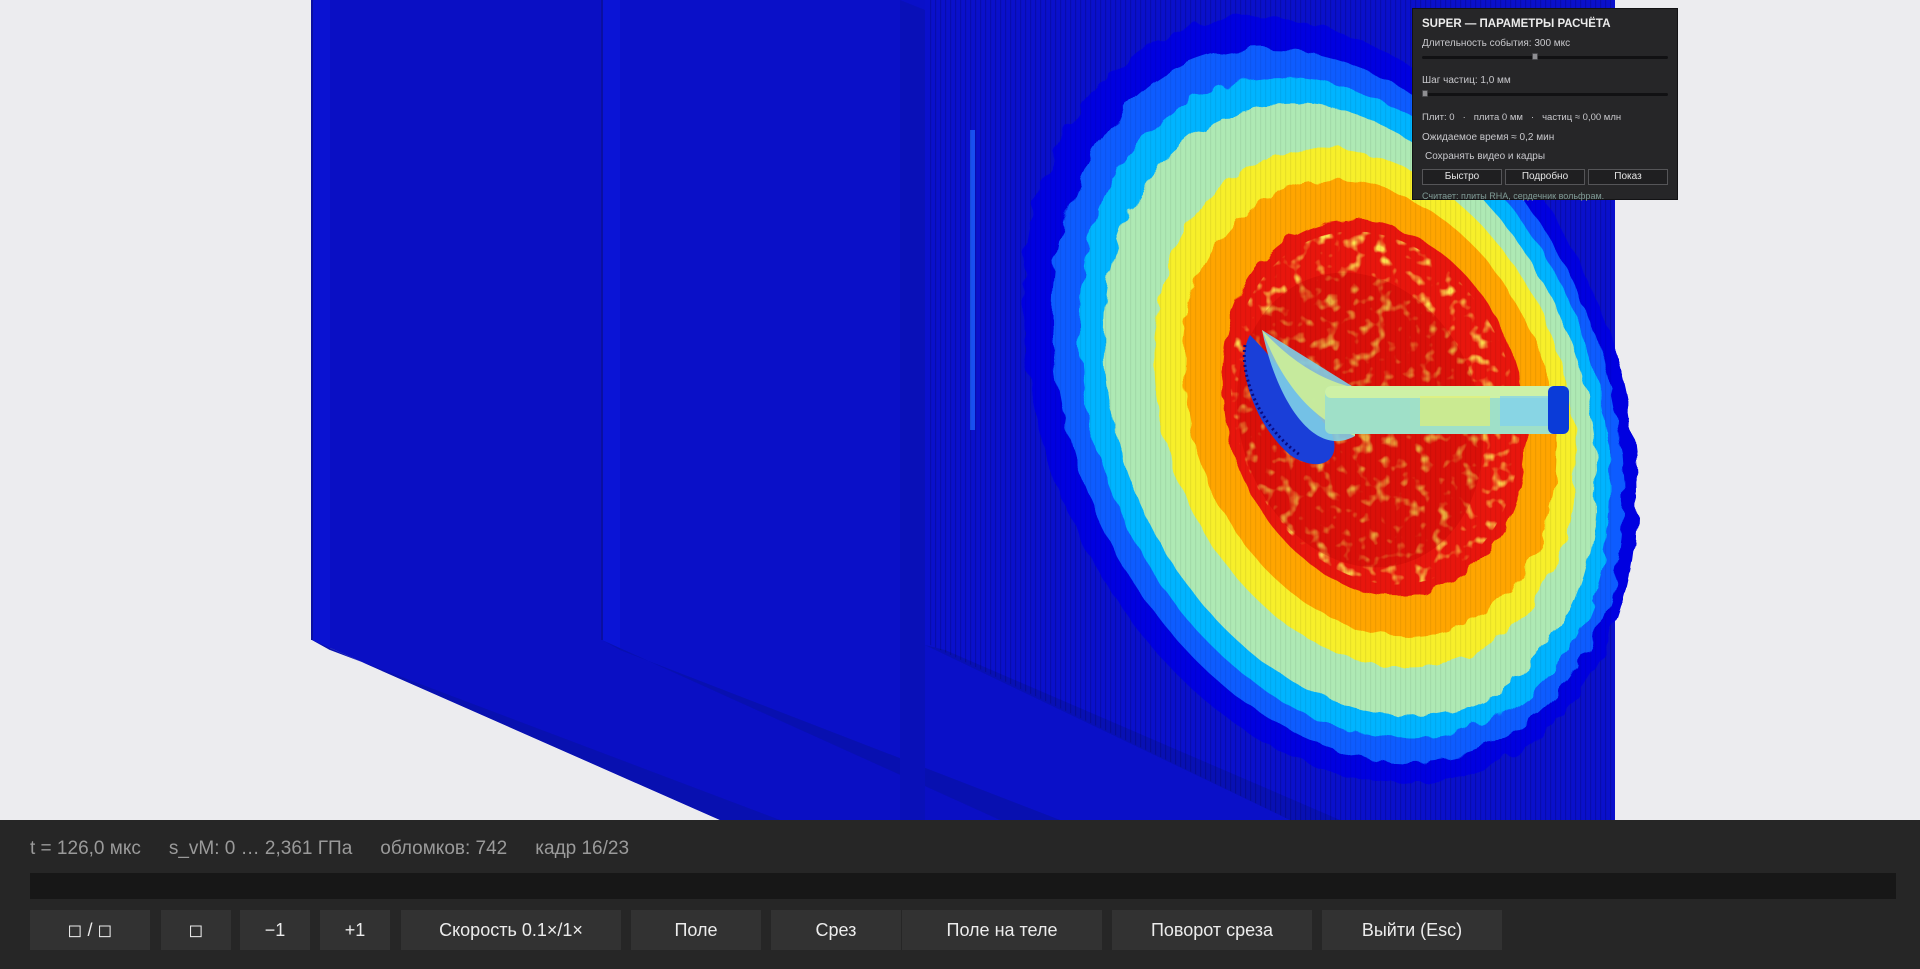 The width and height of the screenshot is (1920, 969). I want to click on time-readout: t = 126,0 мкс, so click(85, 848).